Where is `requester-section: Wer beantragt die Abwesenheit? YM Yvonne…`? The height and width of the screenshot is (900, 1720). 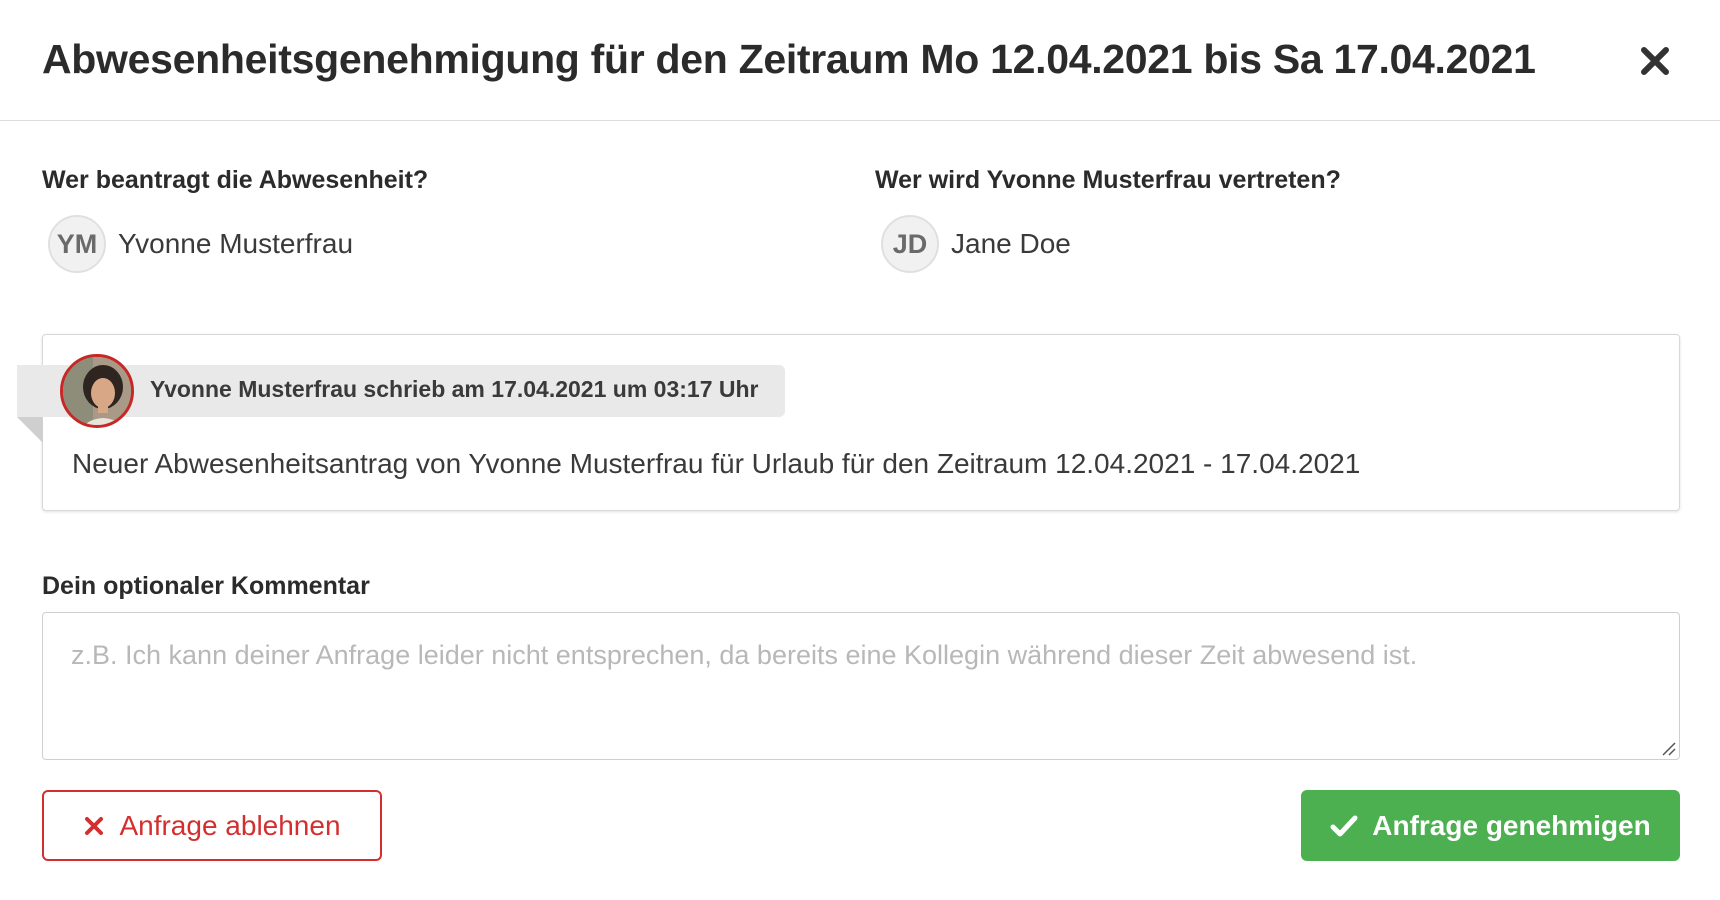 requester-section: Wer beantragt die Abwesenheit? YM Yvonne… is located at coordinates (235, 219).